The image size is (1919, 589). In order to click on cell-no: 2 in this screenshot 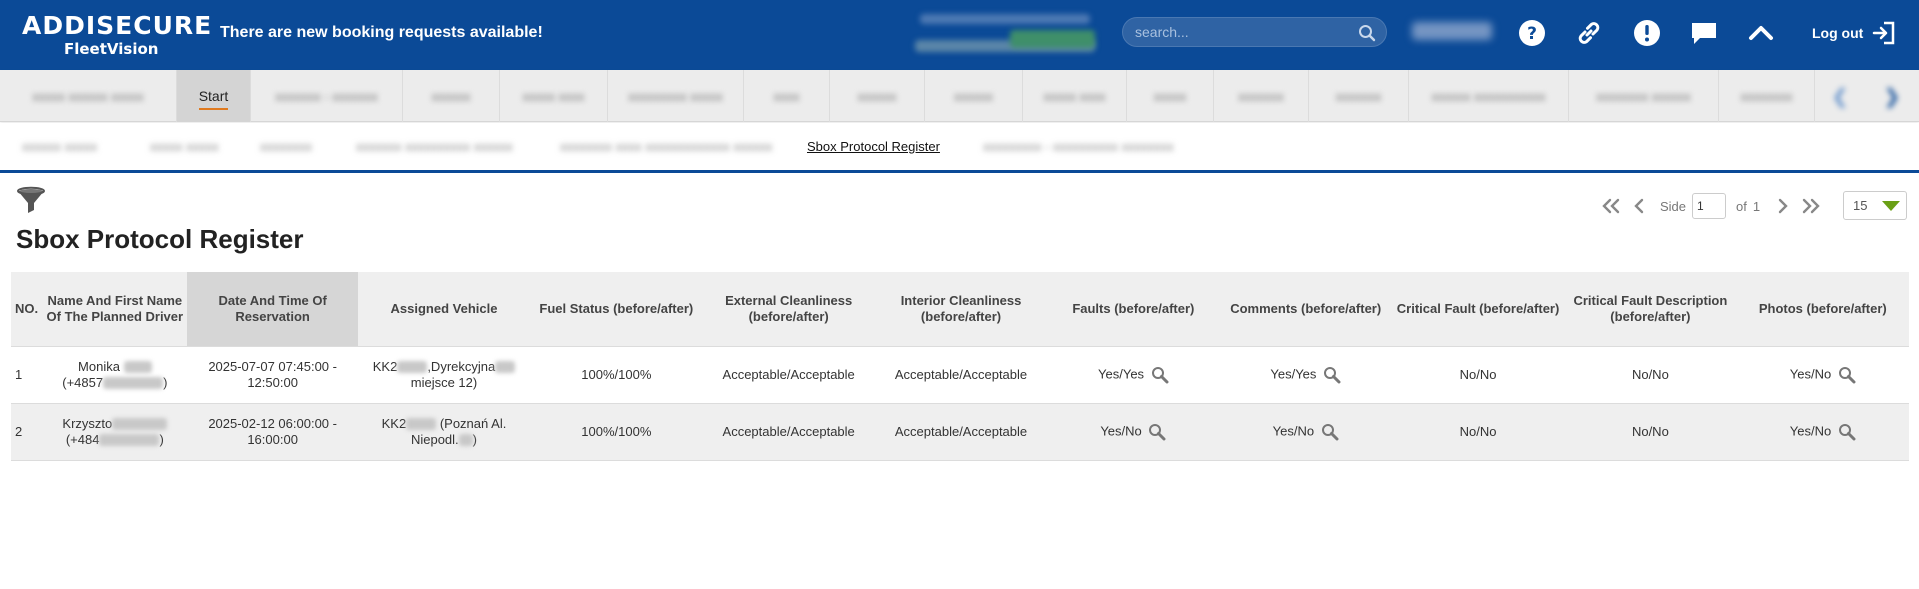, I will do `click(27, 432)`.